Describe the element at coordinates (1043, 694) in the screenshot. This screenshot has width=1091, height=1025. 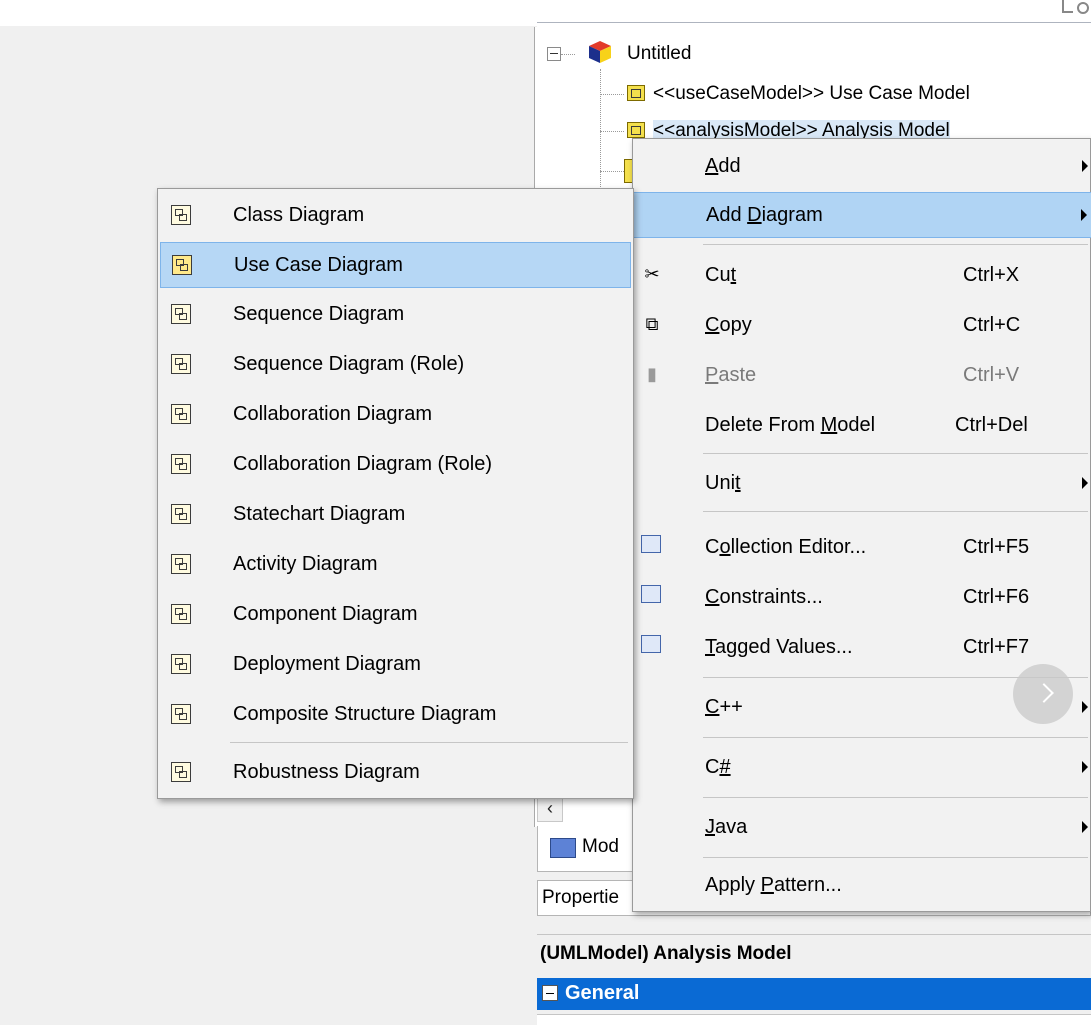
I see `next-arrow-button` at that location.